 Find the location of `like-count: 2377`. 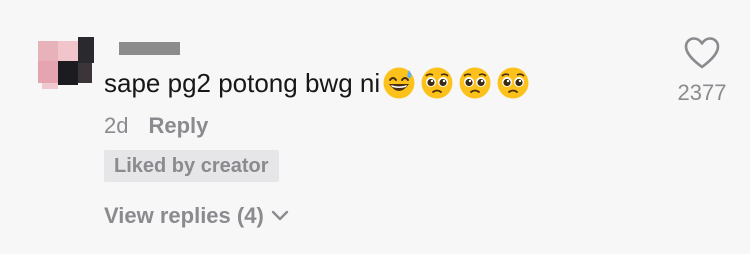

like-count: 2377 is located at coordinates (702, 92).